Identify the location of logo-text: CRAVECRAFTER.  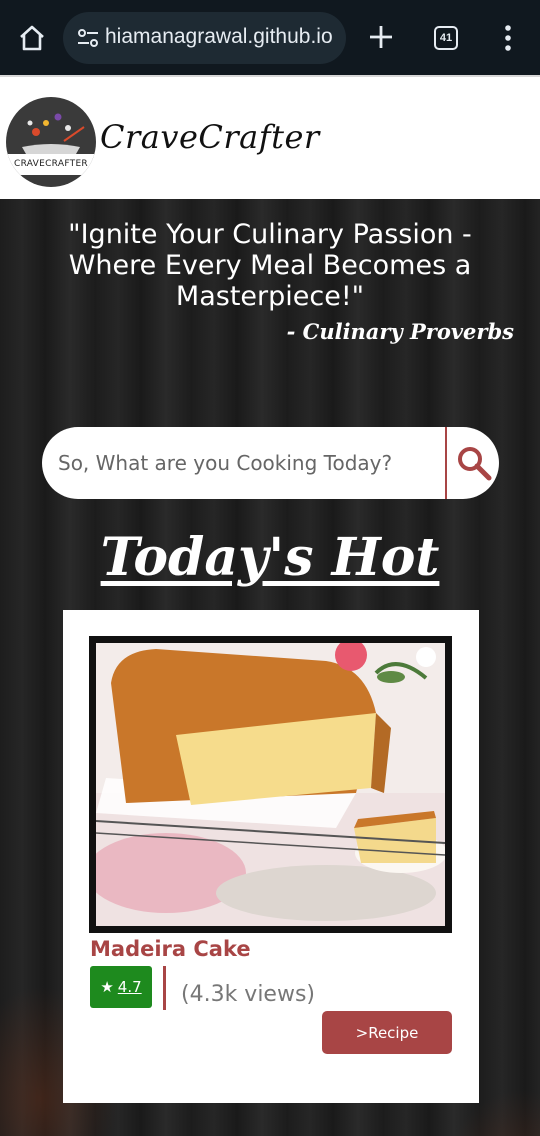
(51, 164).